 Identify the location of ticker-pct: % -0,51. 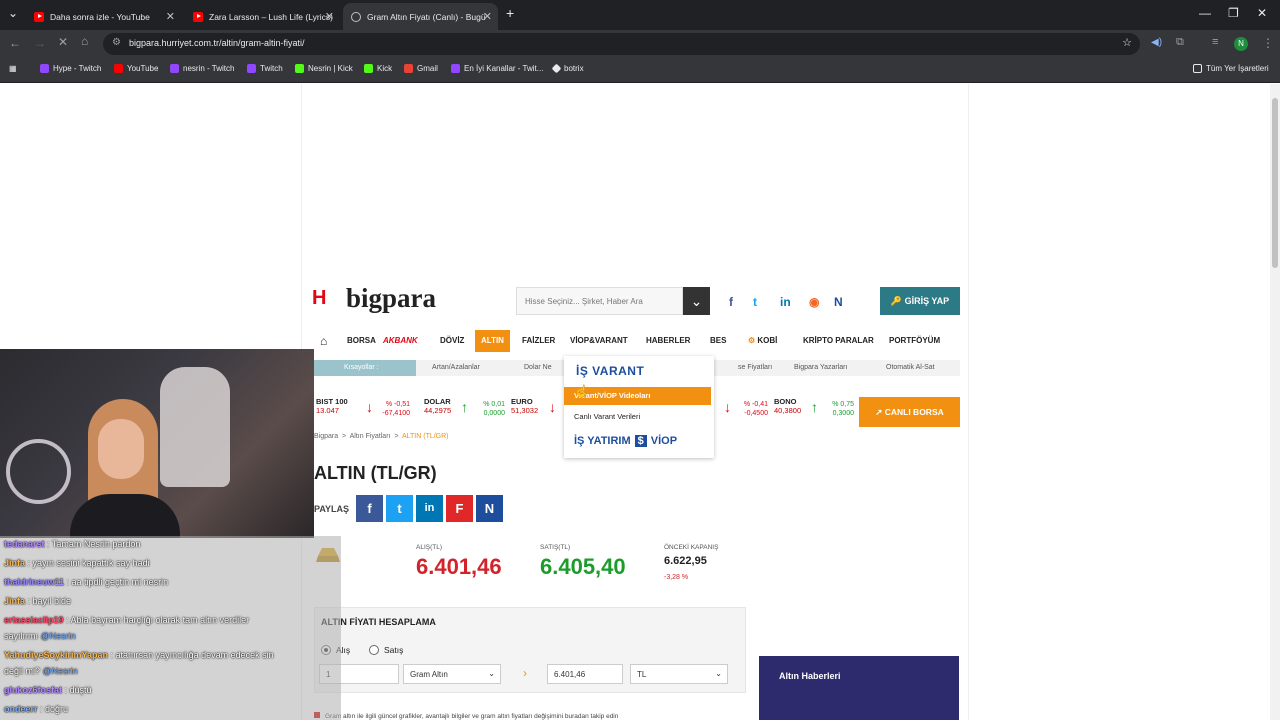
(397, 404).